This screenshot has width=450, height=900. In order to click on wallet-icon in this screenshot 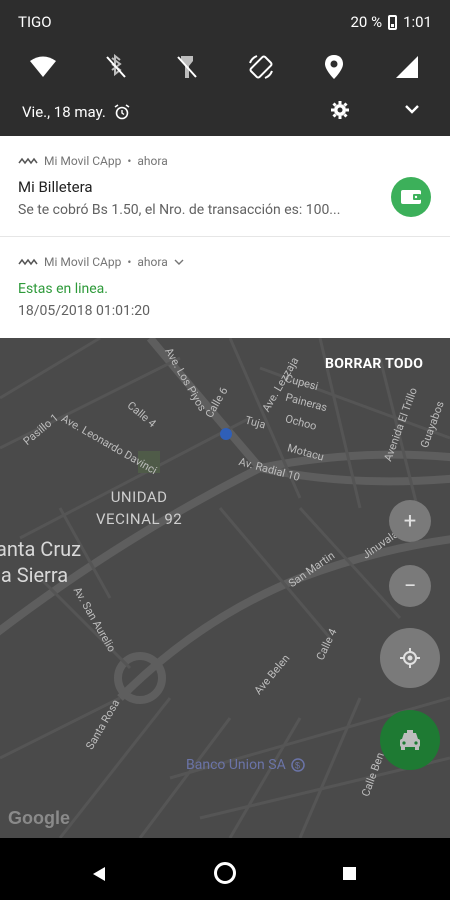, I will do `click(411, 197)`.